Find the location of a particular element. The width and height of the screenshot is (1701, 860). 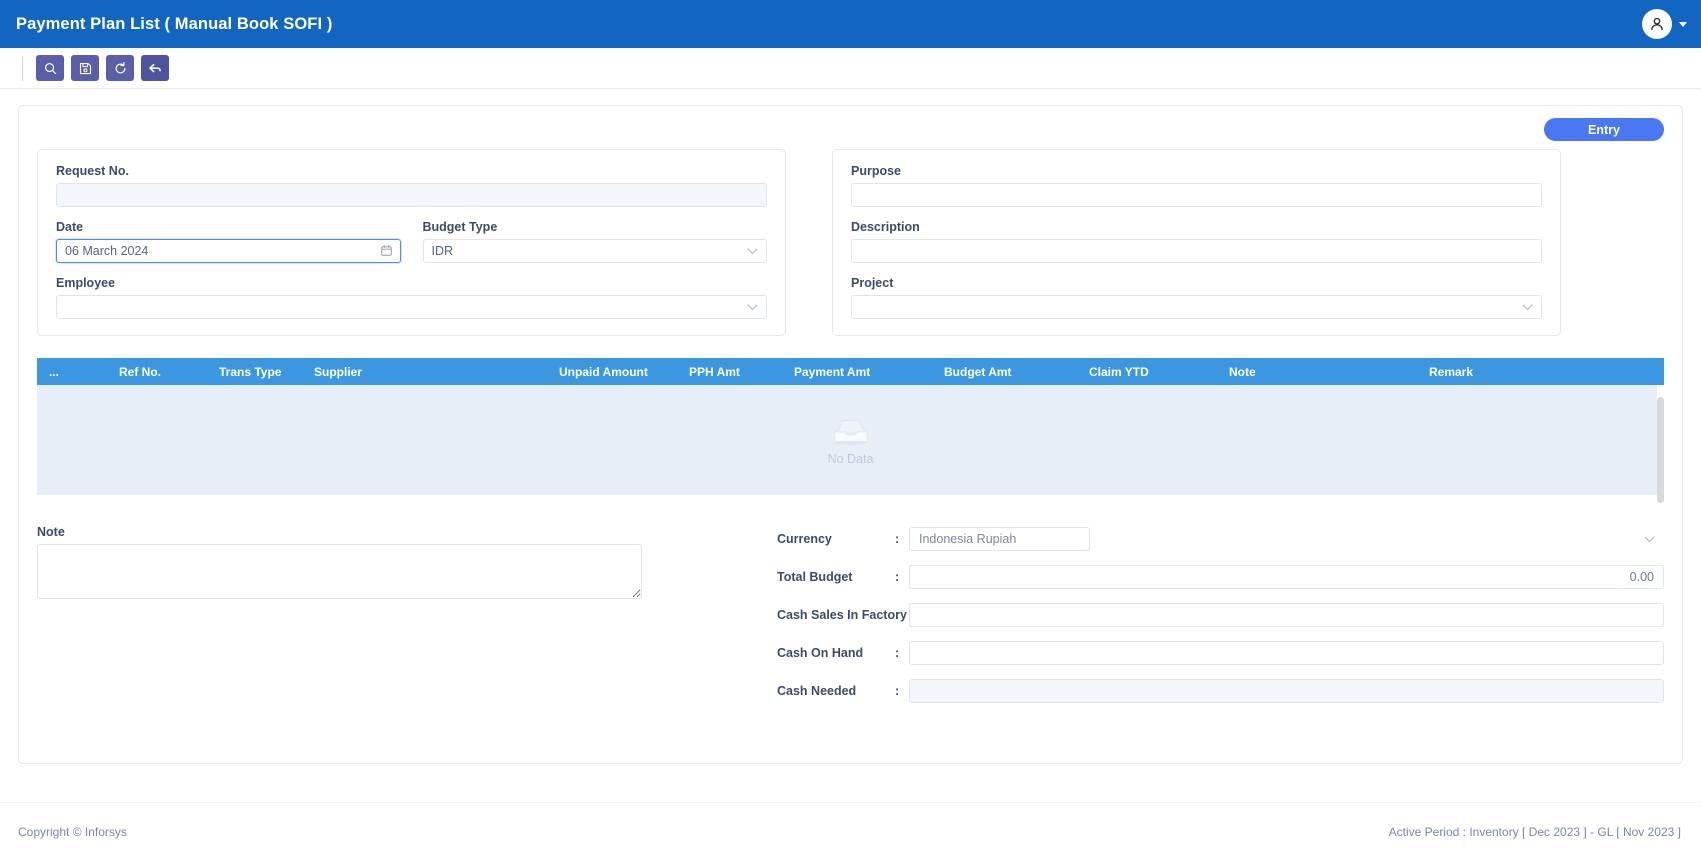

copyright-text: Copyright © Inforsys is located at coordinates (72, 831).